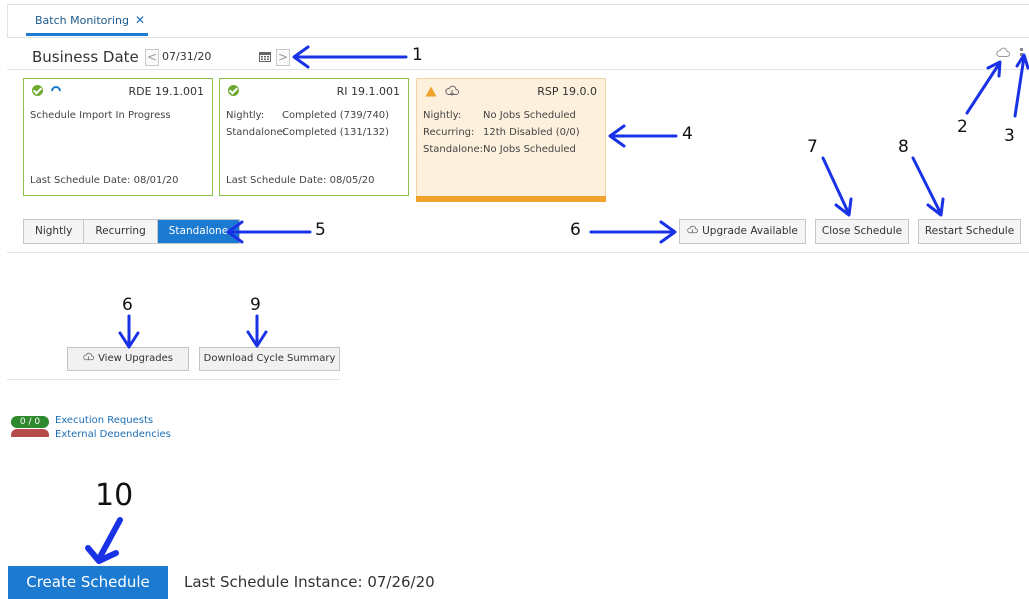 Image resolution: width=1029 pixels, height=599 pixels. I want to click on annotation-4: 4, so click(687, 134).